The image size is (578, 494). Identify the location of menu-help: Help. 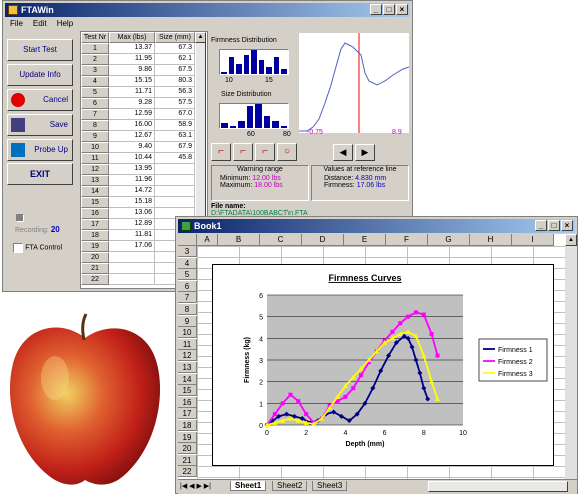
(65, 23).